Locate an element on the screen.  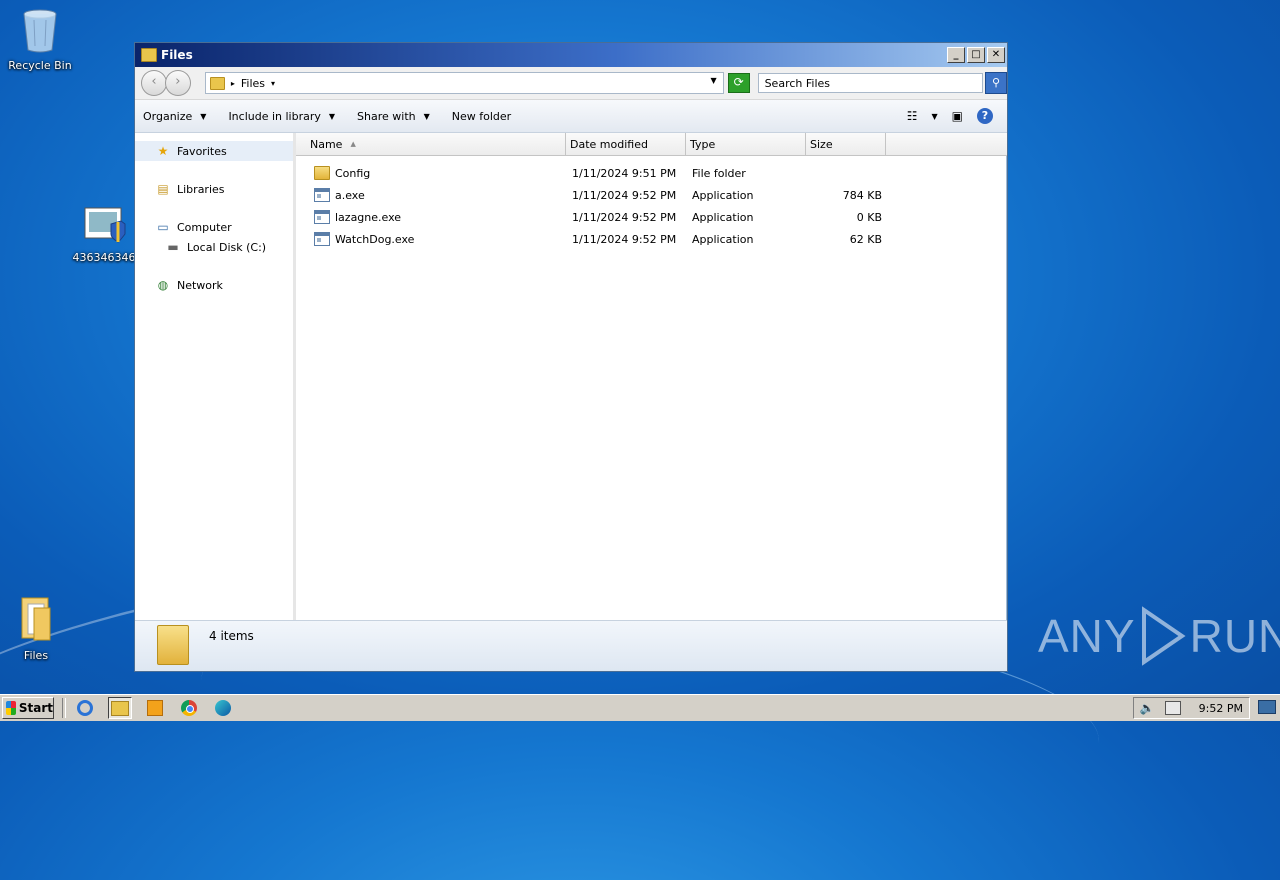
window-title: Files is located at coordinates (177, 55).